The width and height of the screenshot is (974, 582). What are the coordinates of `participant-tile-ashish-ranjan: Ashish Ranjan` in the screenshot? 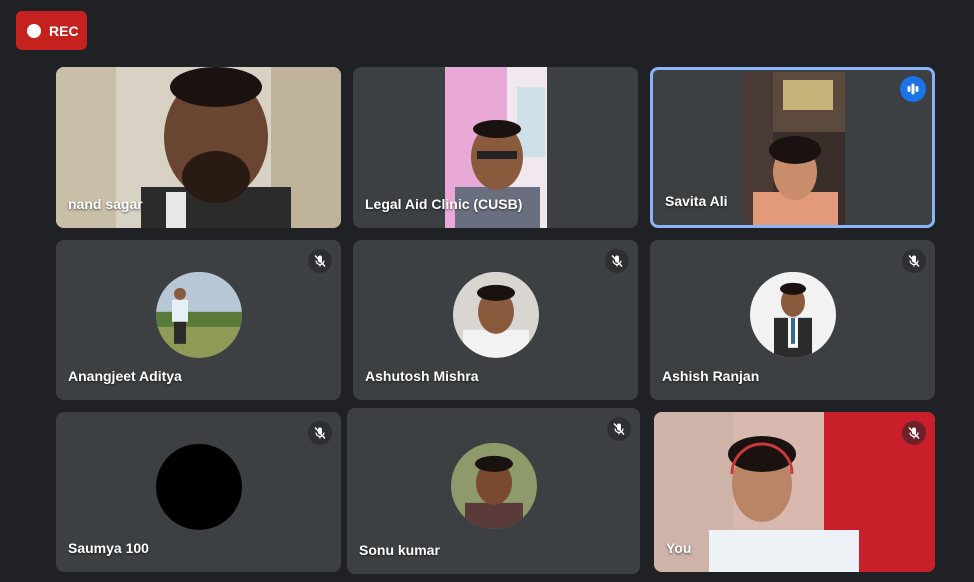 It's located at (792, 320).